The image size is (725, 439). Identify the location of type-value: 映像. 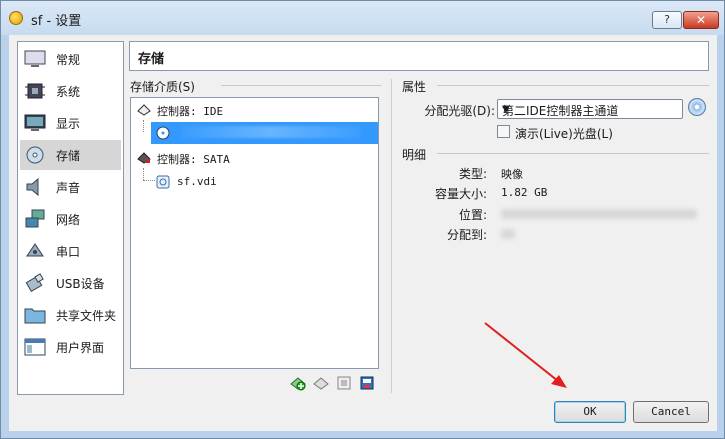
(512, 174).